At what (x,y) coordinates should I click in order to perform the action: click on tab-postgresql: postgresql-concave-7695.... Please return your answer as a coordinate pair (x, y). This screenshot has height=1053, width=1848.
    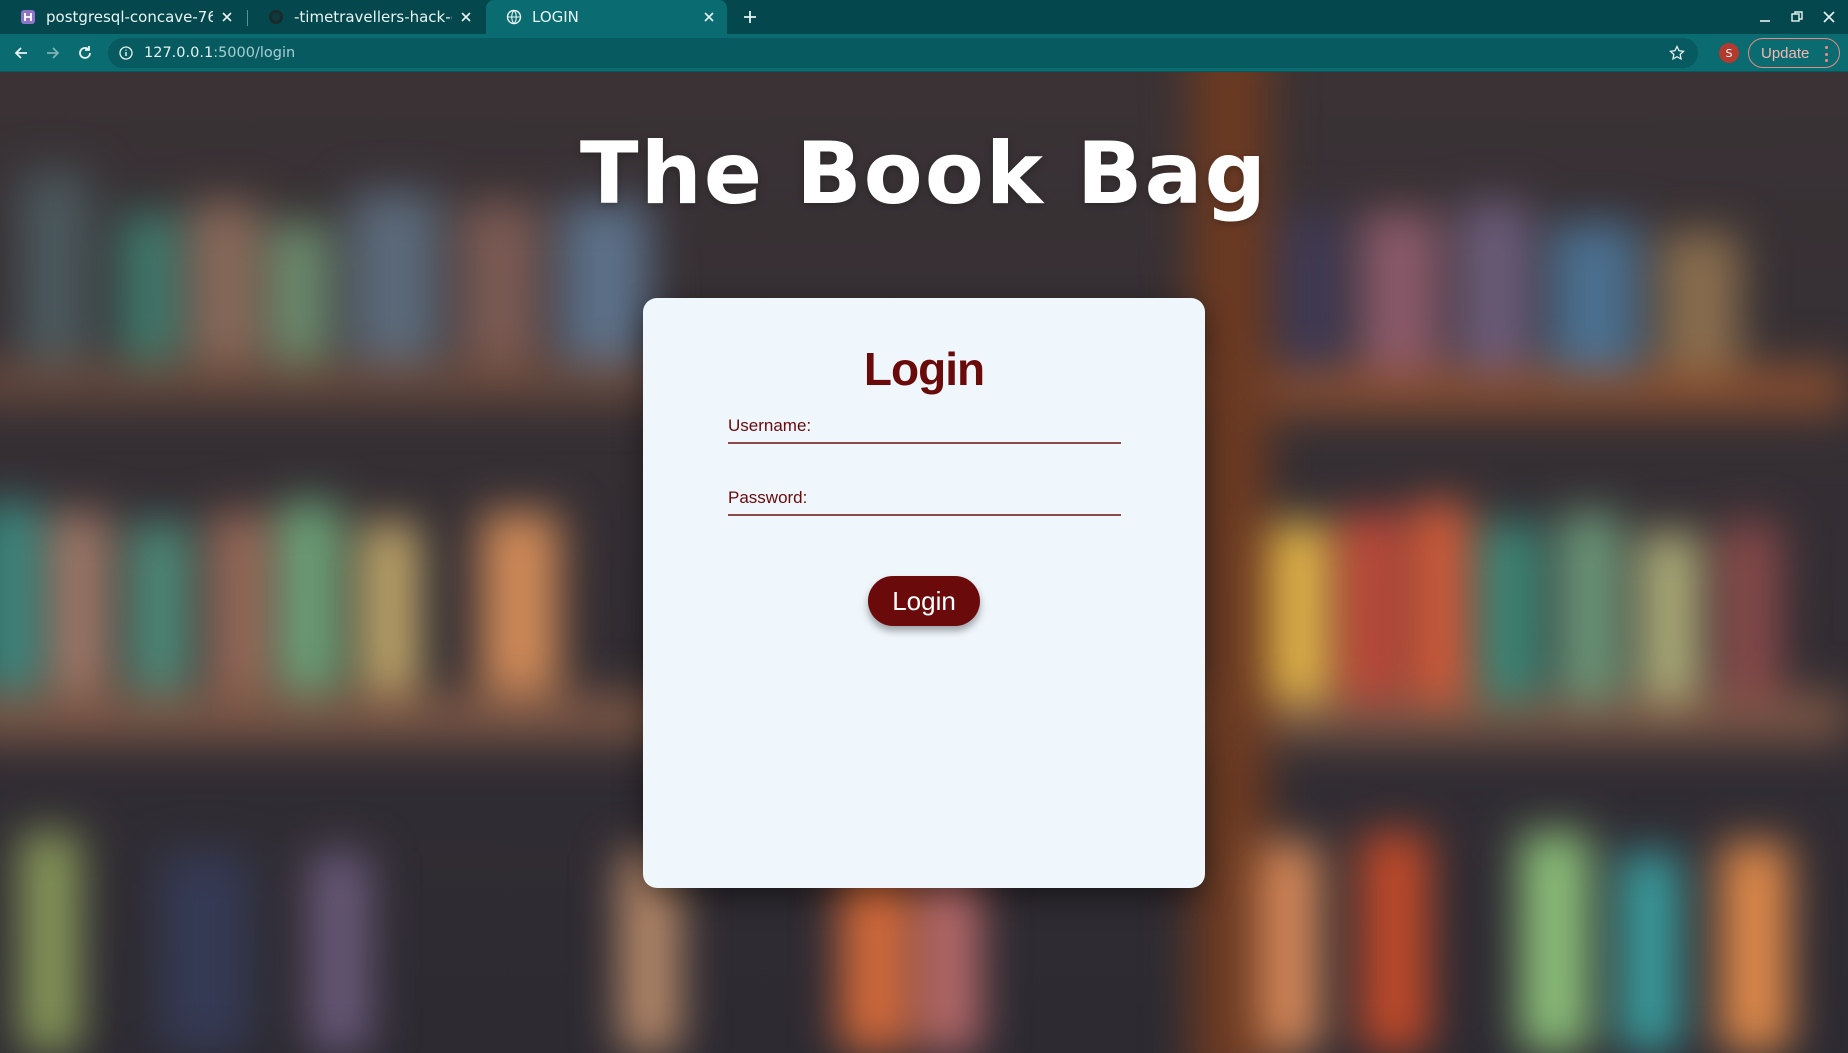
    Looking at the image, I should click on (122, 17).